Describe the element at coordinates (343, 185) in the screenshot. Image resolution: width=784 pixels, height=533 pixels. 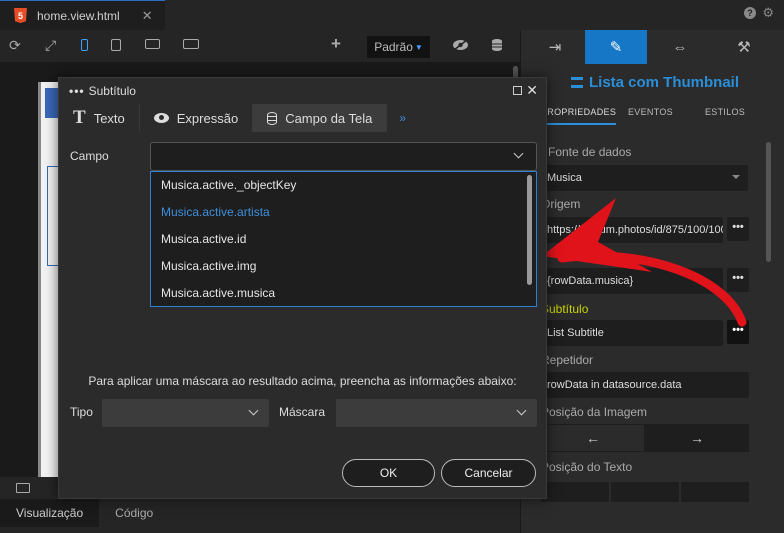
I see `option-objectkey: Musica.active._objectKey` at that location.